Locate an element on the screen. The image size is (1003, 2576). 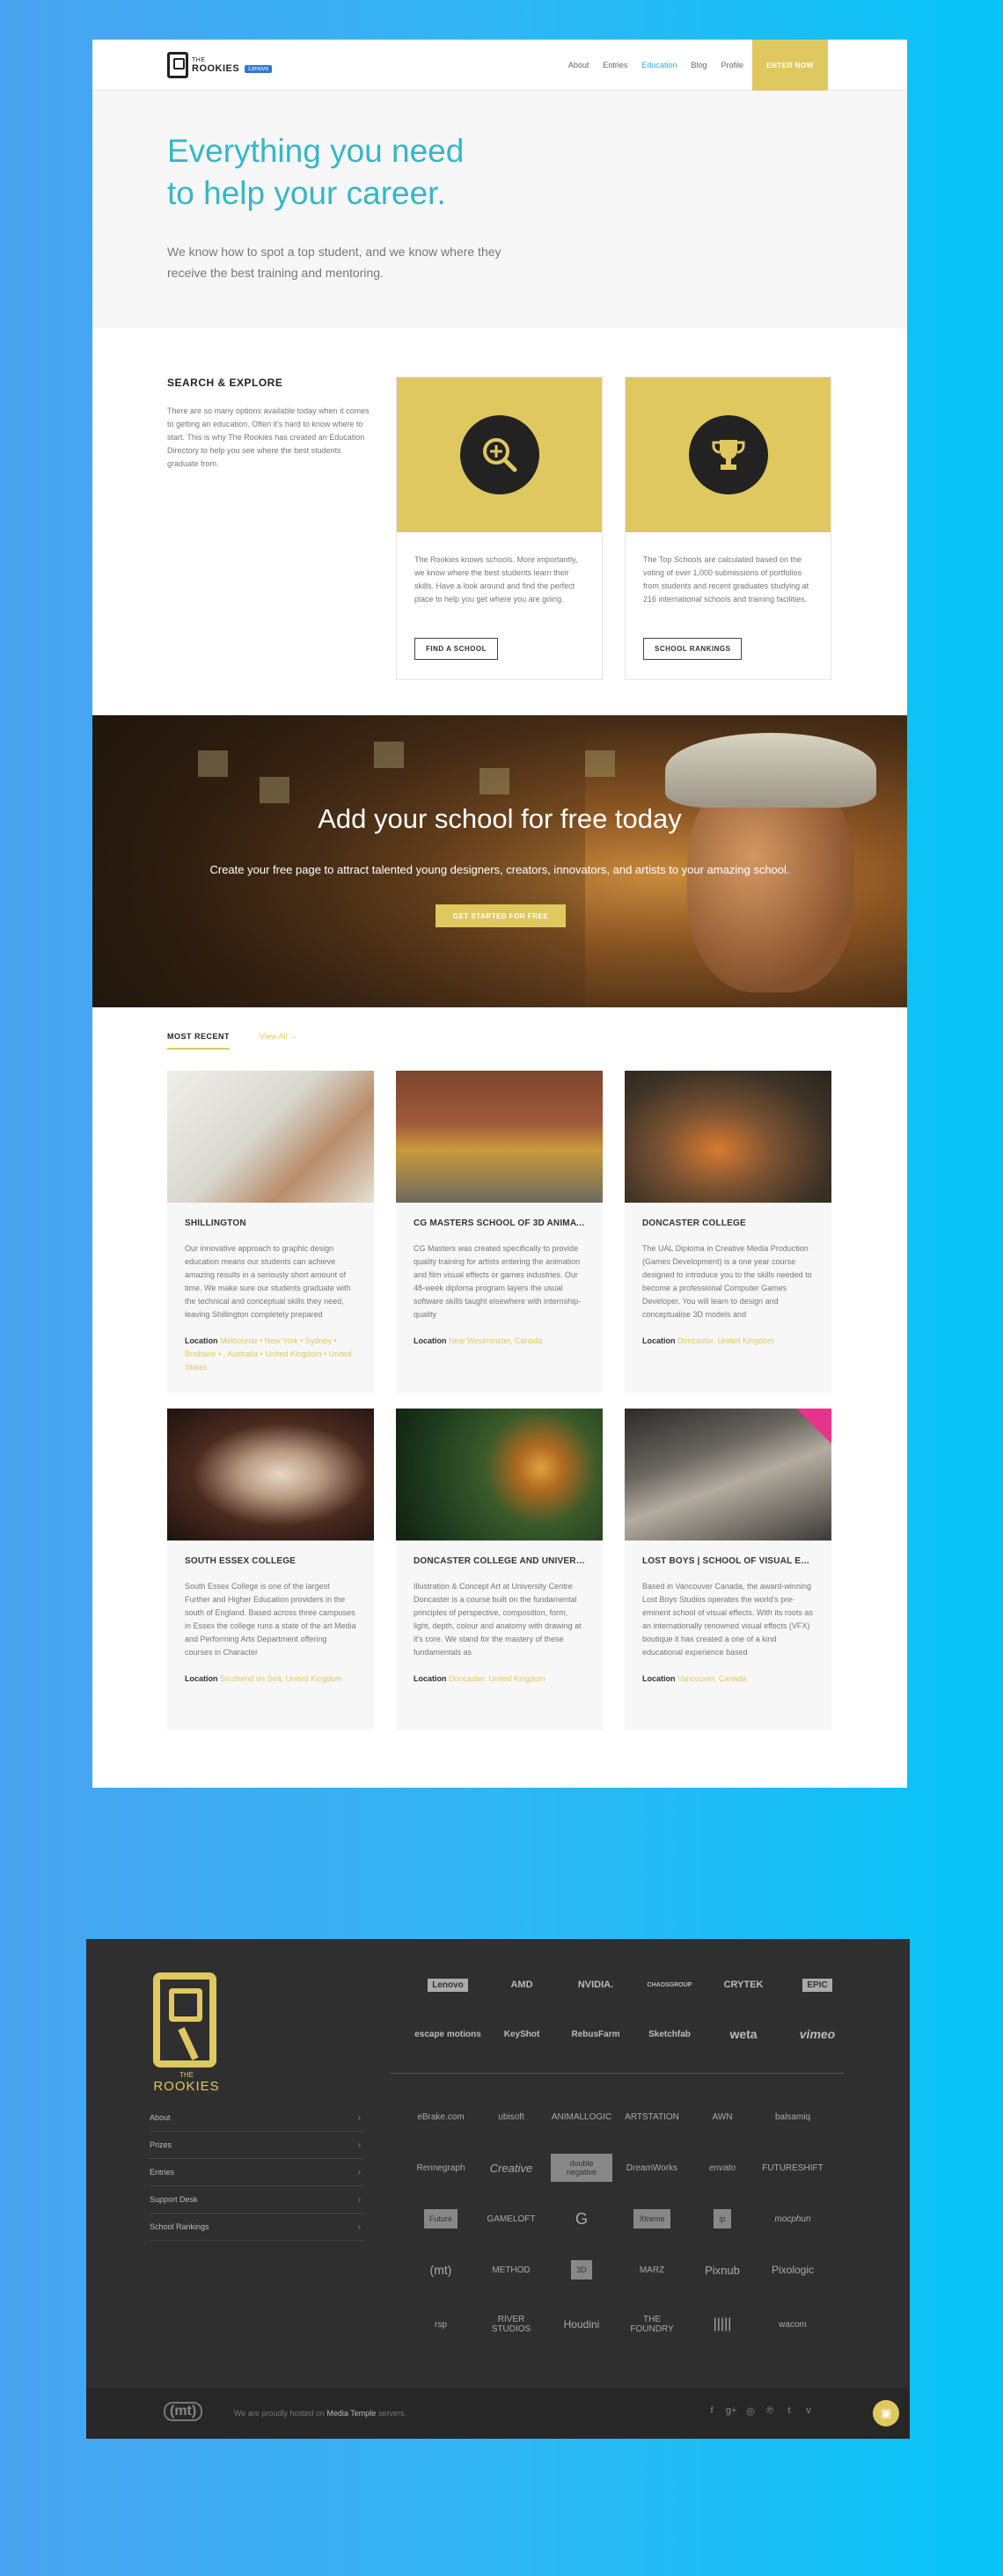
nav-blog: Blog is located at coordinates (698, 65).